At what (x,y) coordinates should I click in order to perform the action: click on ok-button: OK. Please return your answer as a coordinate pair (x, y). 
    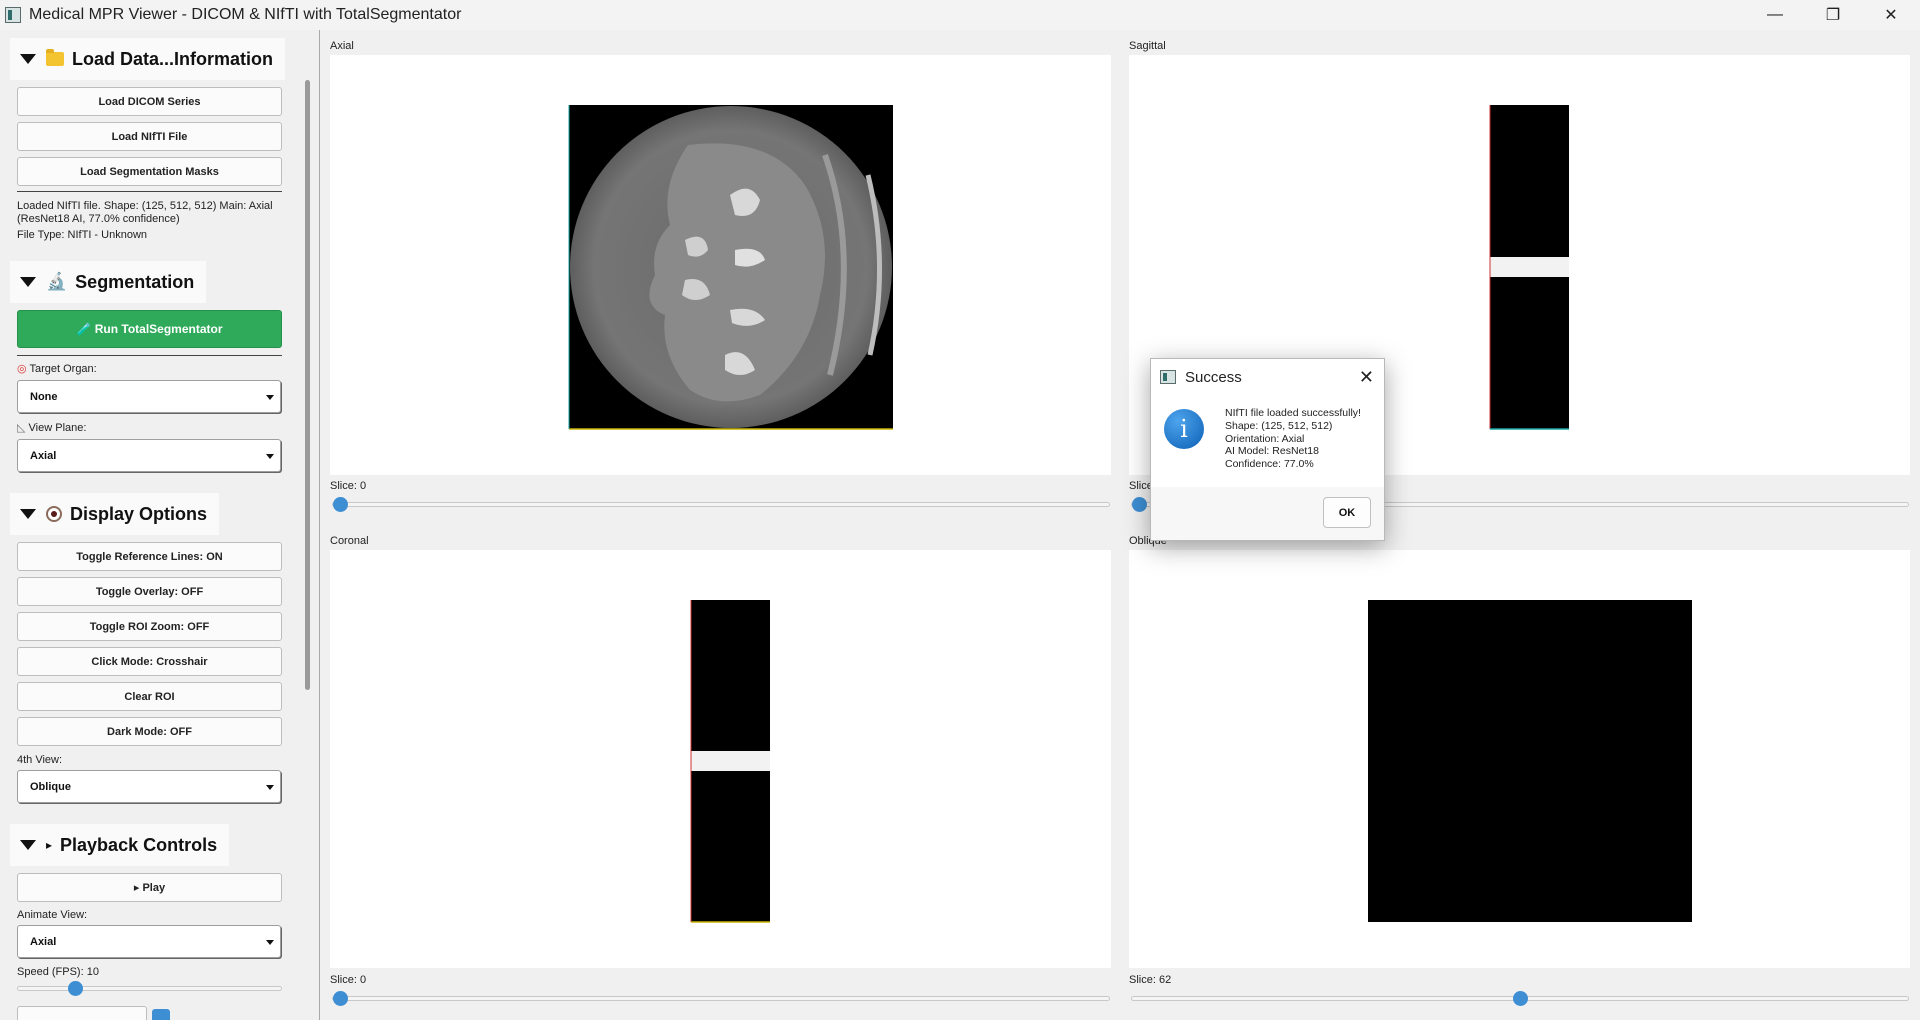
    Looking at the image, I should click on (1347, 512).